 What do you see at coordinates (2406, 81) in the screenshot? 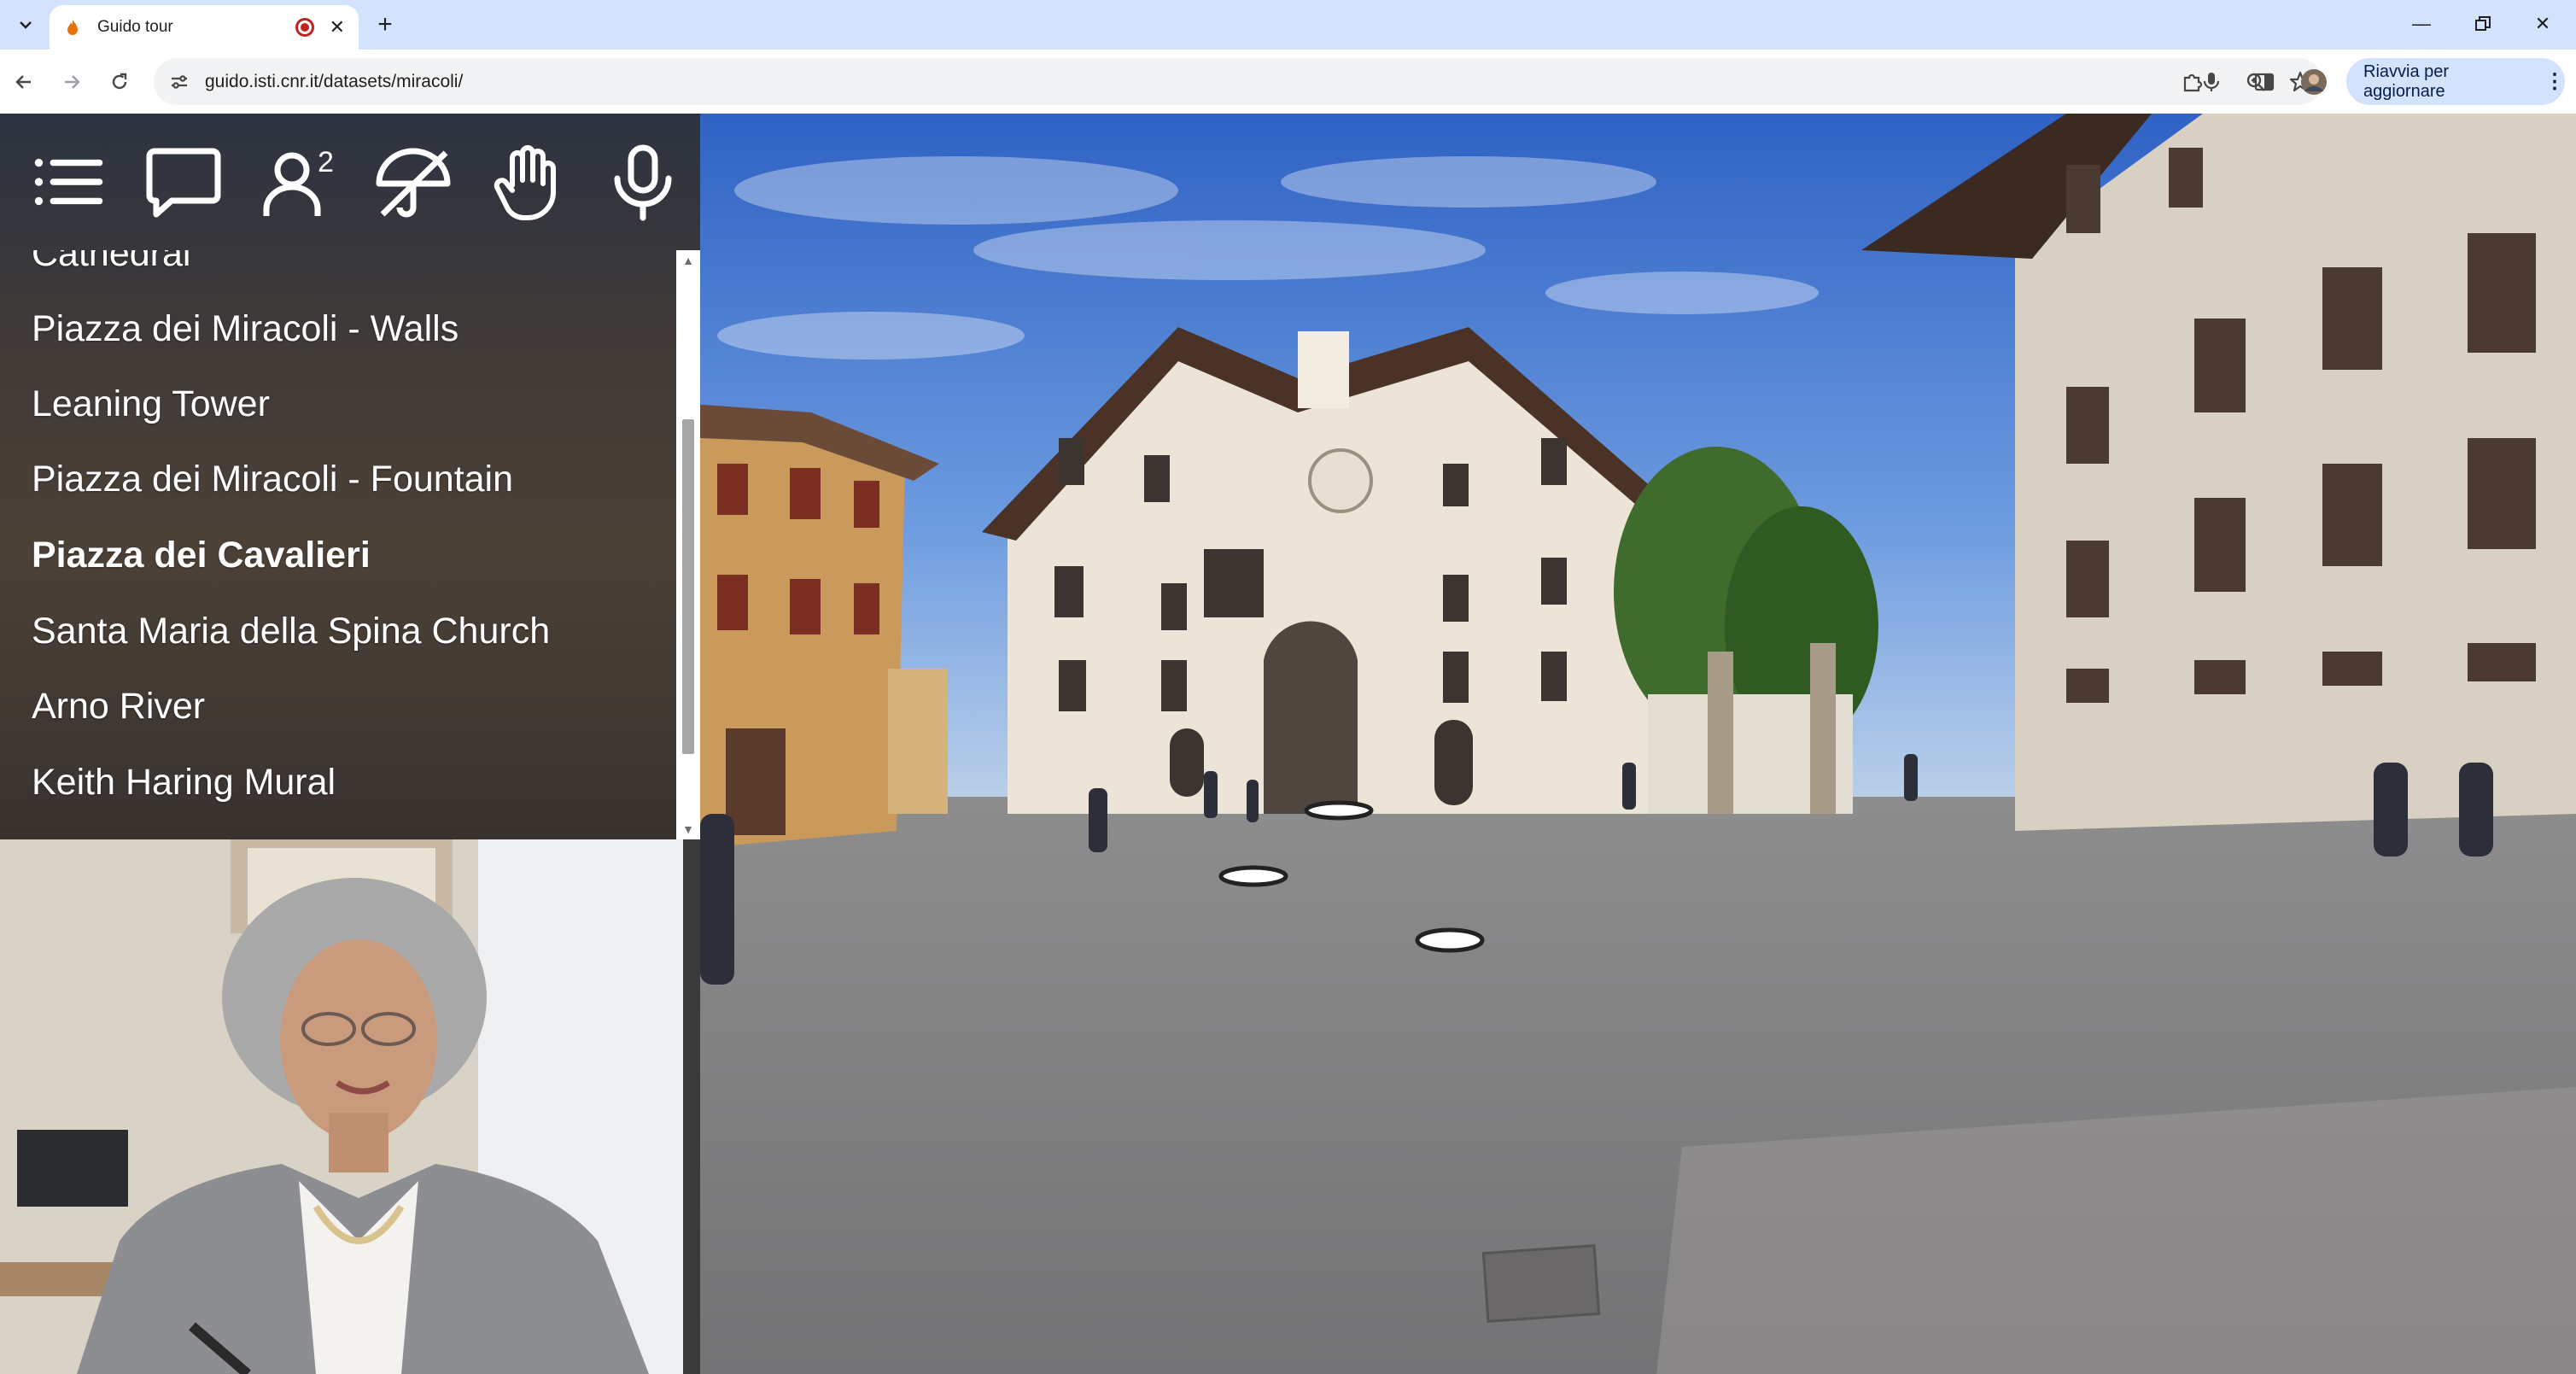
I see `update-button-label: Riavvia per aggiornare` at bounding box center [2406, 81].